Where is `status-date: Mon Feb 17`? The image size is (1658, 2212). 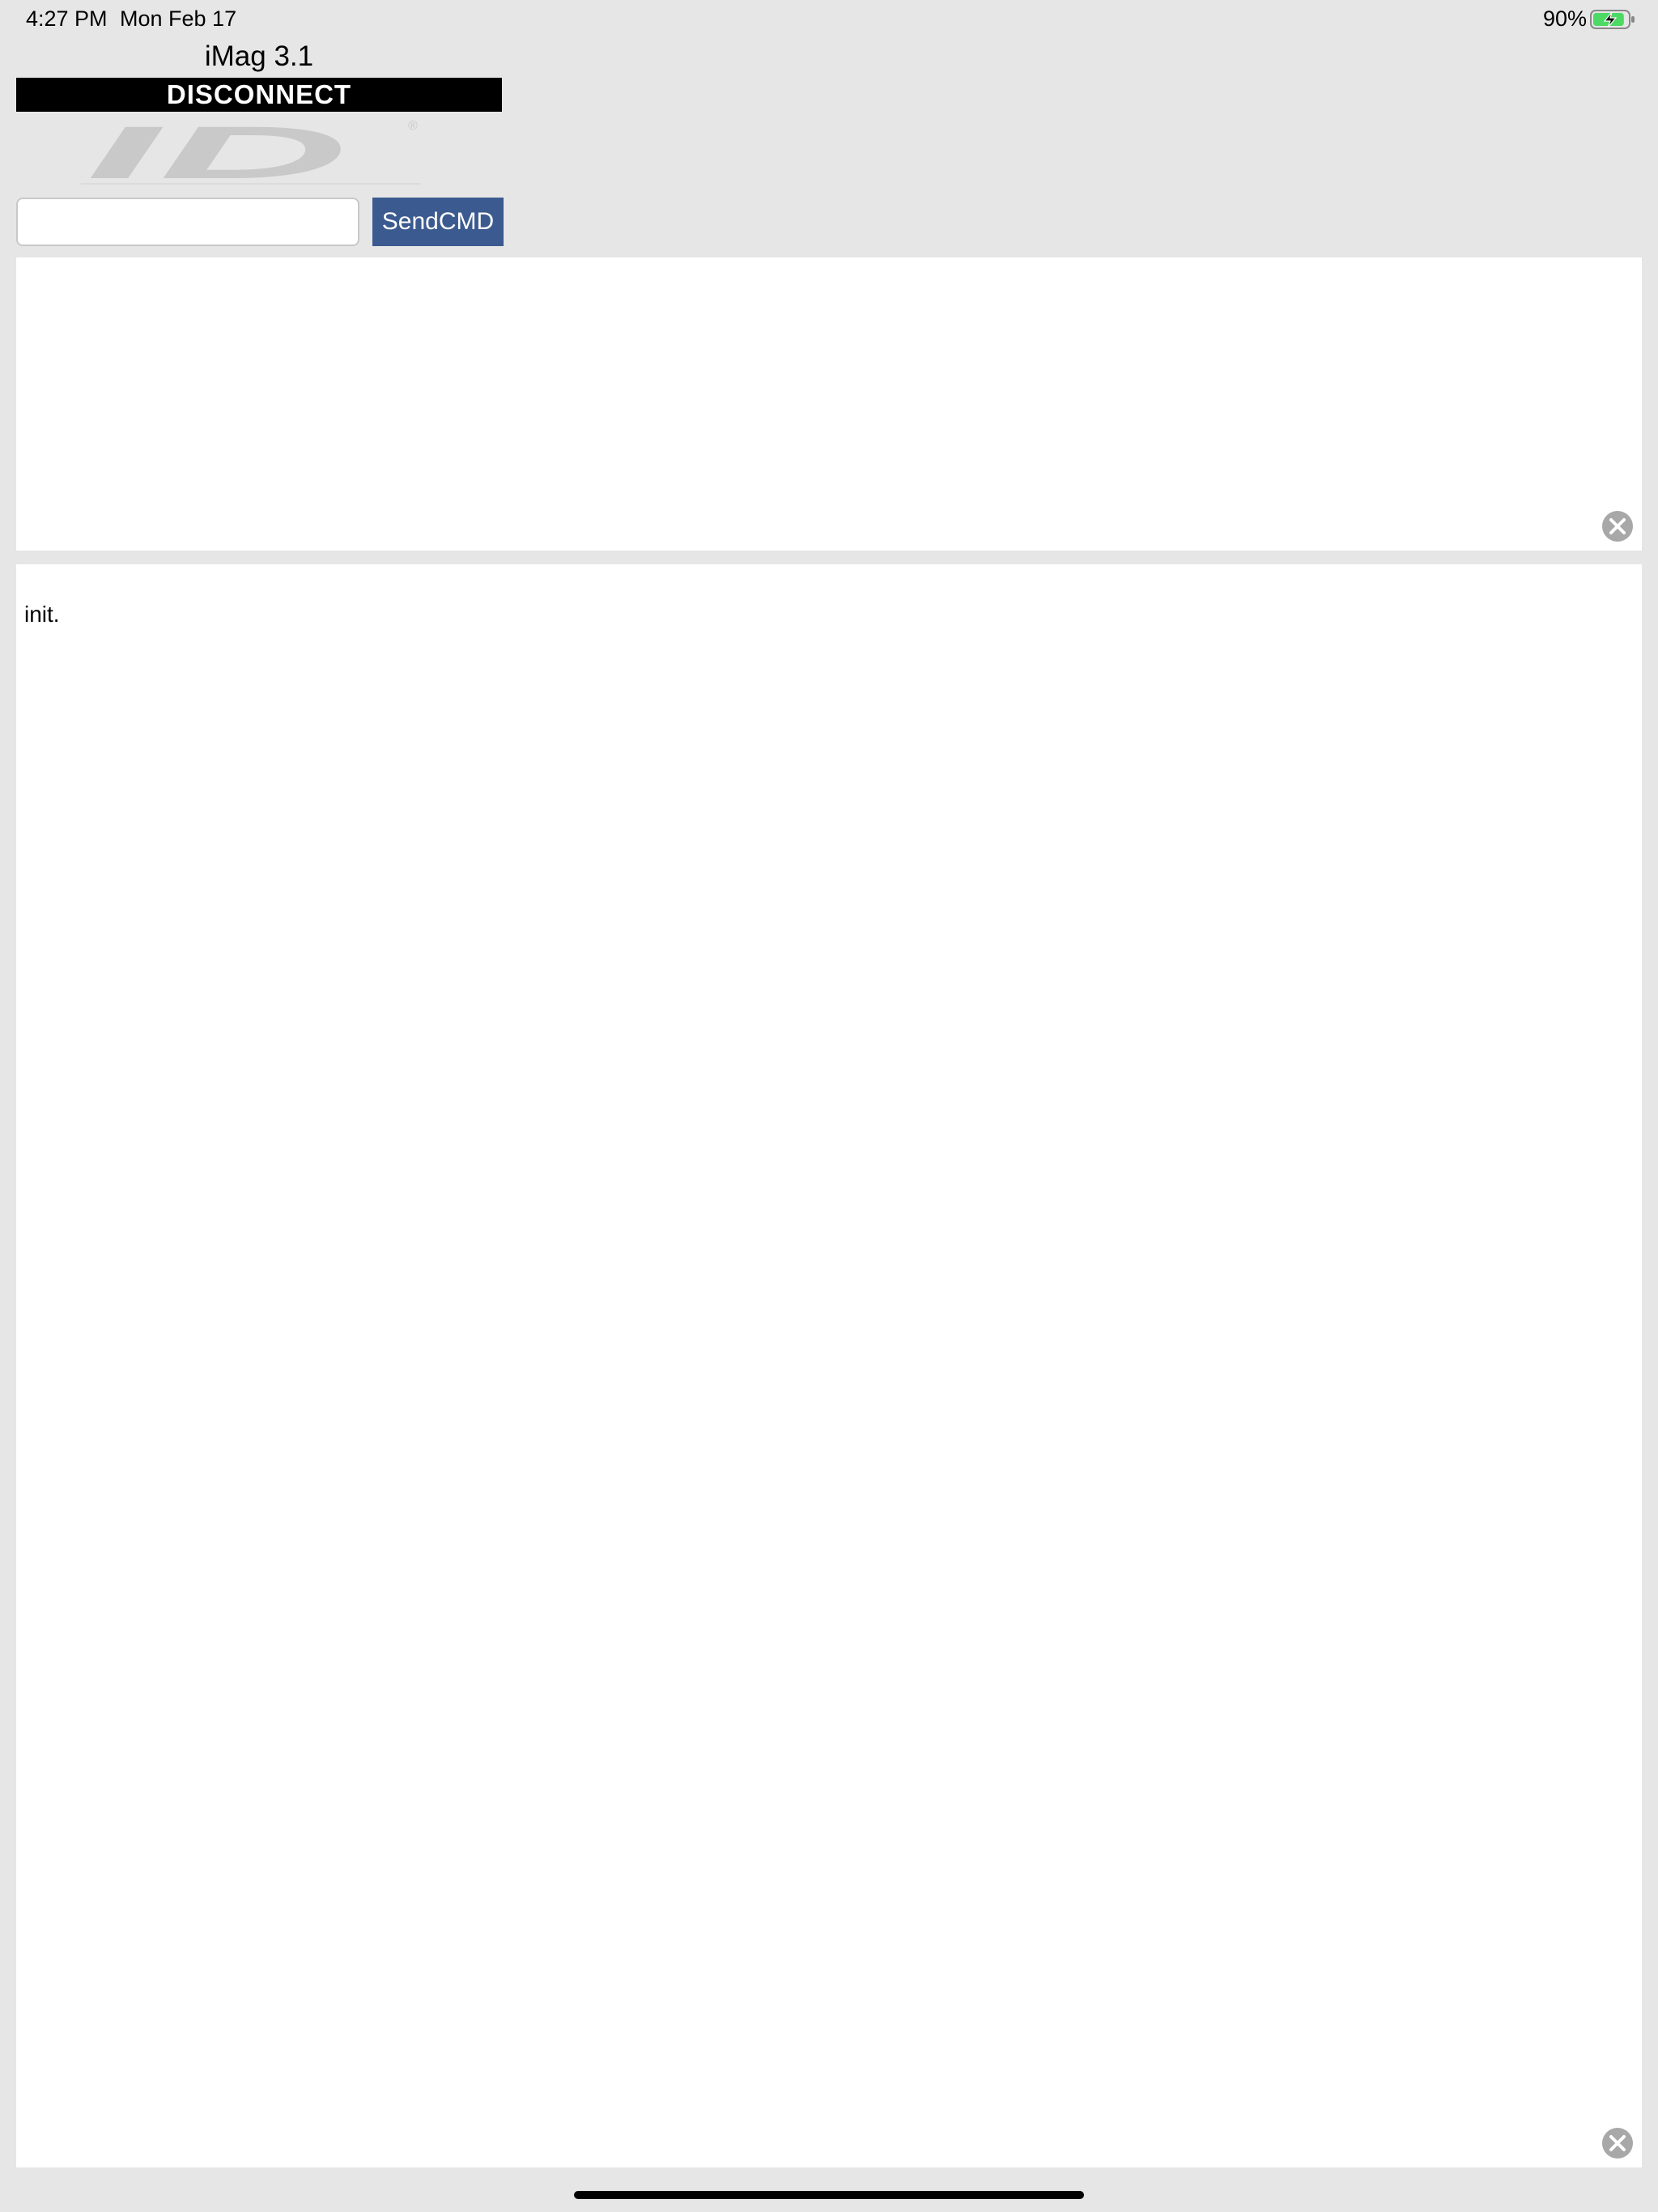
status-date: Mon Feb 17 is located at coordinates (178, 19).